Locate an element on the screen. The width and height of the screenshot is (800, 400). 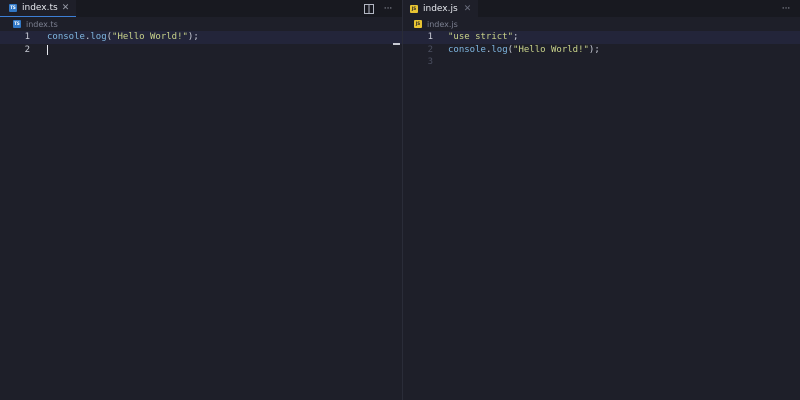
editor-actions-right: ··· is located at coordinates (786, 8).